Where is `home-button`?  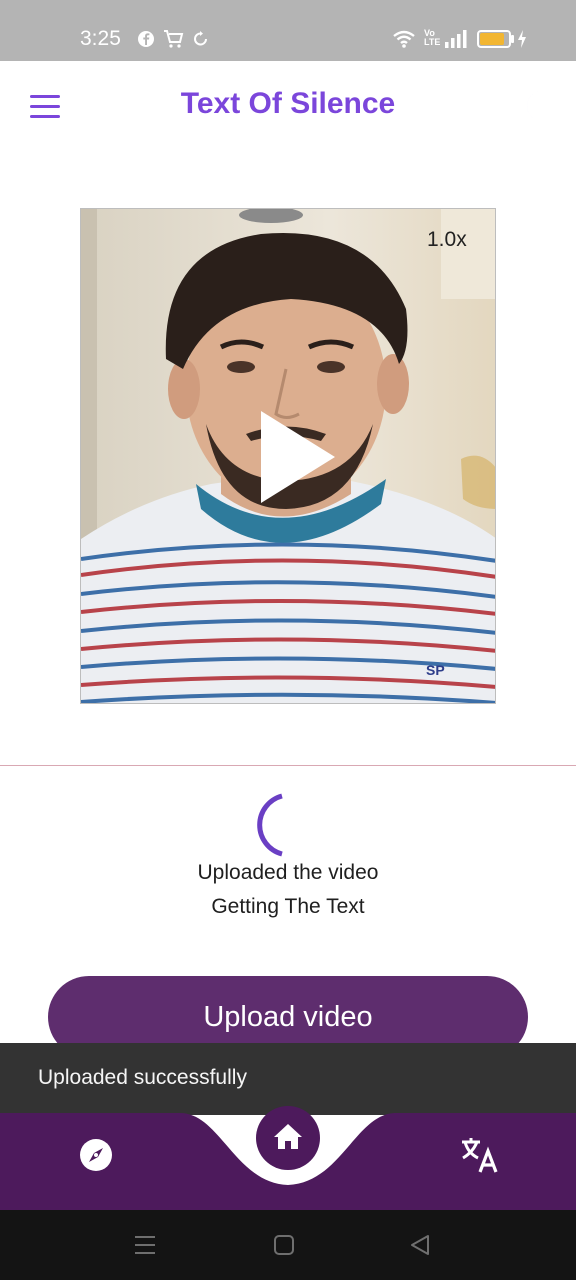
home-button is located at coordinates (288, 1138).